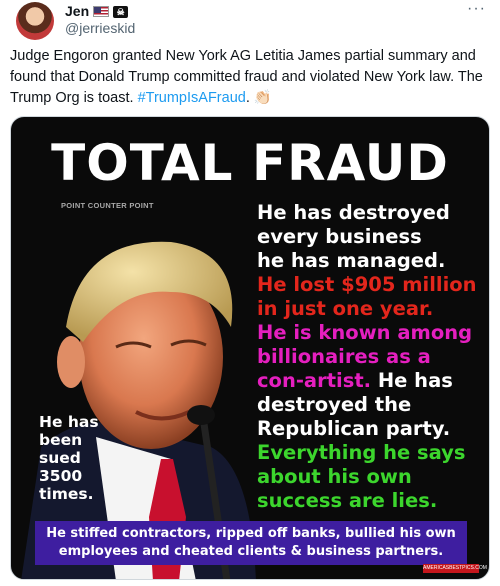 This screenshot has height=586, width=500. What do you see at coordinates (351, 260) in the screenshot?
I see `caption-line: he has managed.` at bounding box center [351, 260].